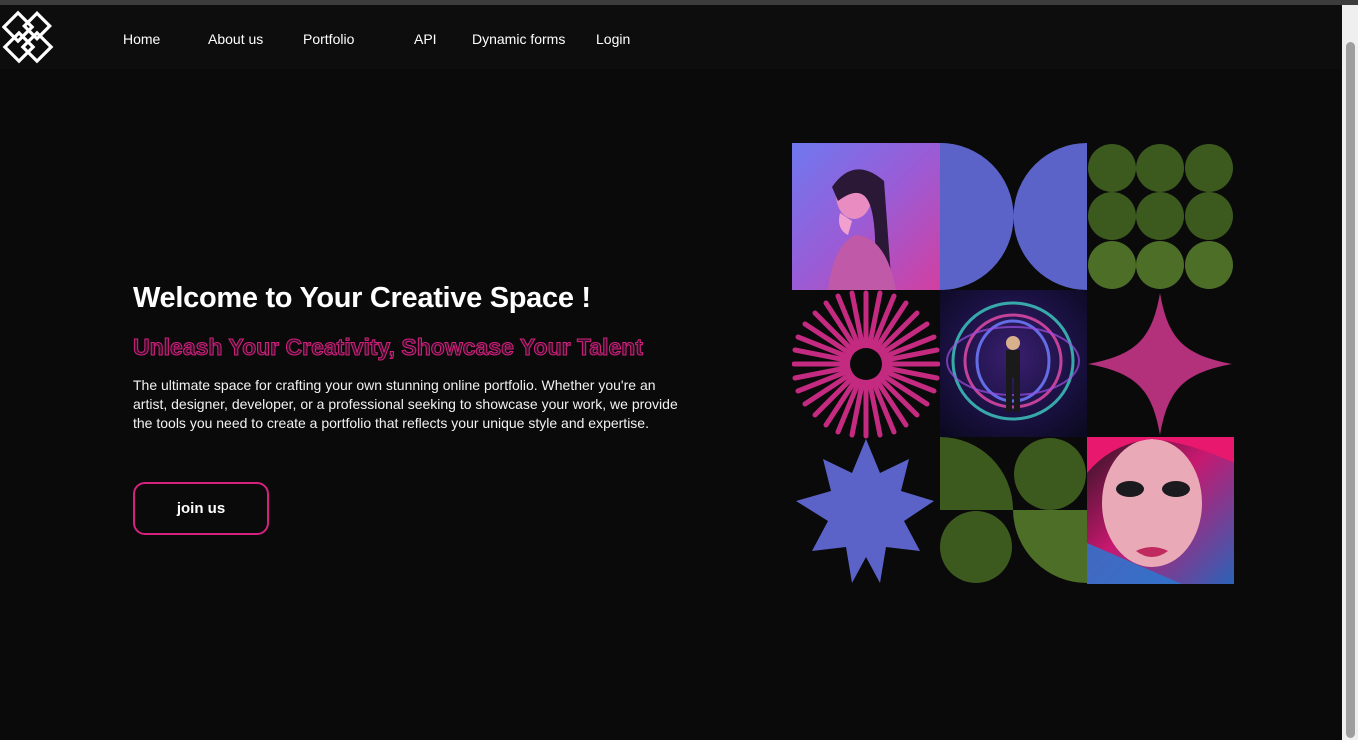 The height and width of the screenshot is (740, 1358). I want to click on half-circles-icon, so click(1013, 216).